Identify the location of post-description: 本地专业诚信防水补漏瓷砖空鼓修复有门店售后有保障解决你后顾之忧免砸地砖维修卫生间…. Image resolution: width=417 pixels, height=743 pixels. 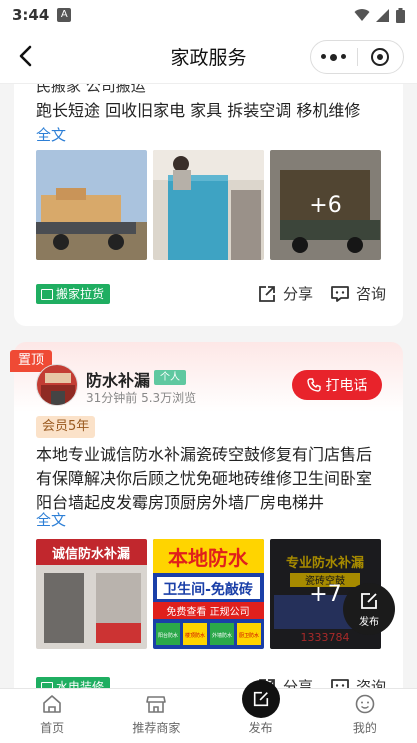
(204, 478).